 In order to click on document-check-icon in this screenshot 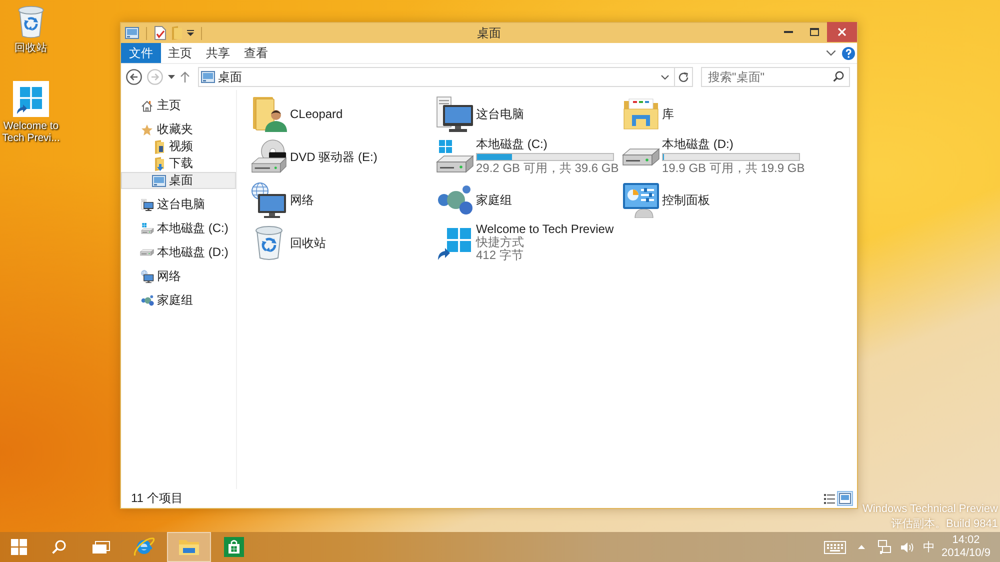, I will do `click(160, 33)`.